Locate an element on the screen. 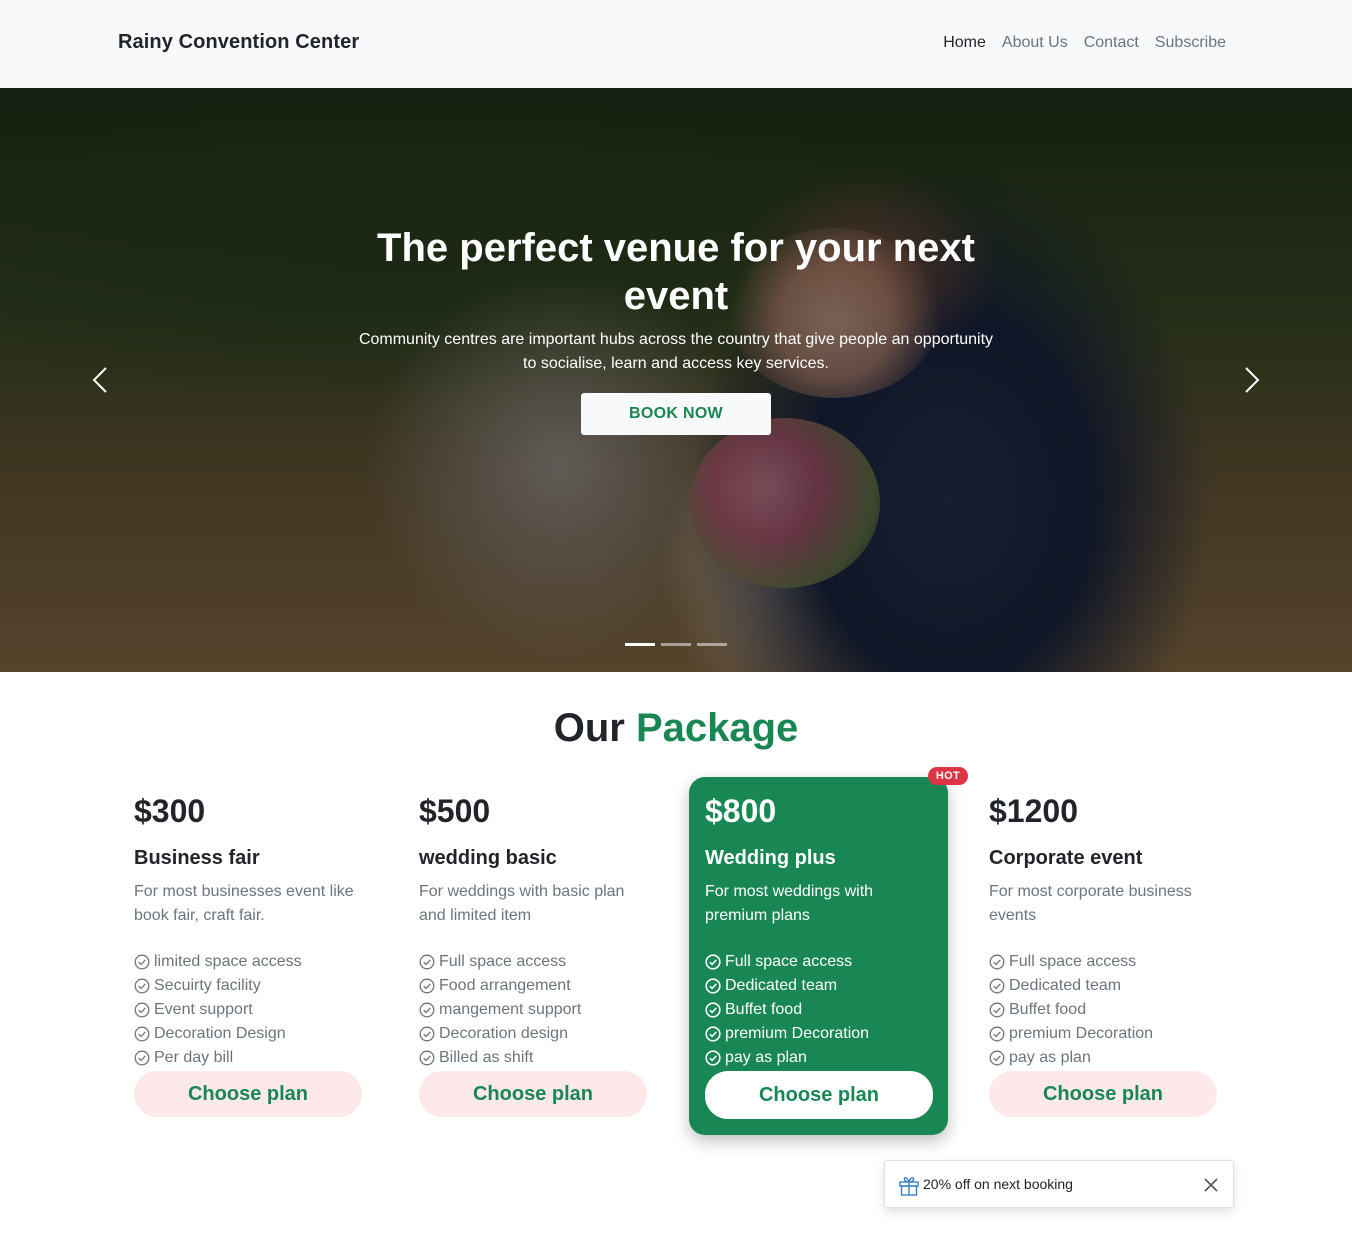 This screenshot has height=1235, width=1352. plan-feature: Decoration design is located at coordinates (532, 1034).